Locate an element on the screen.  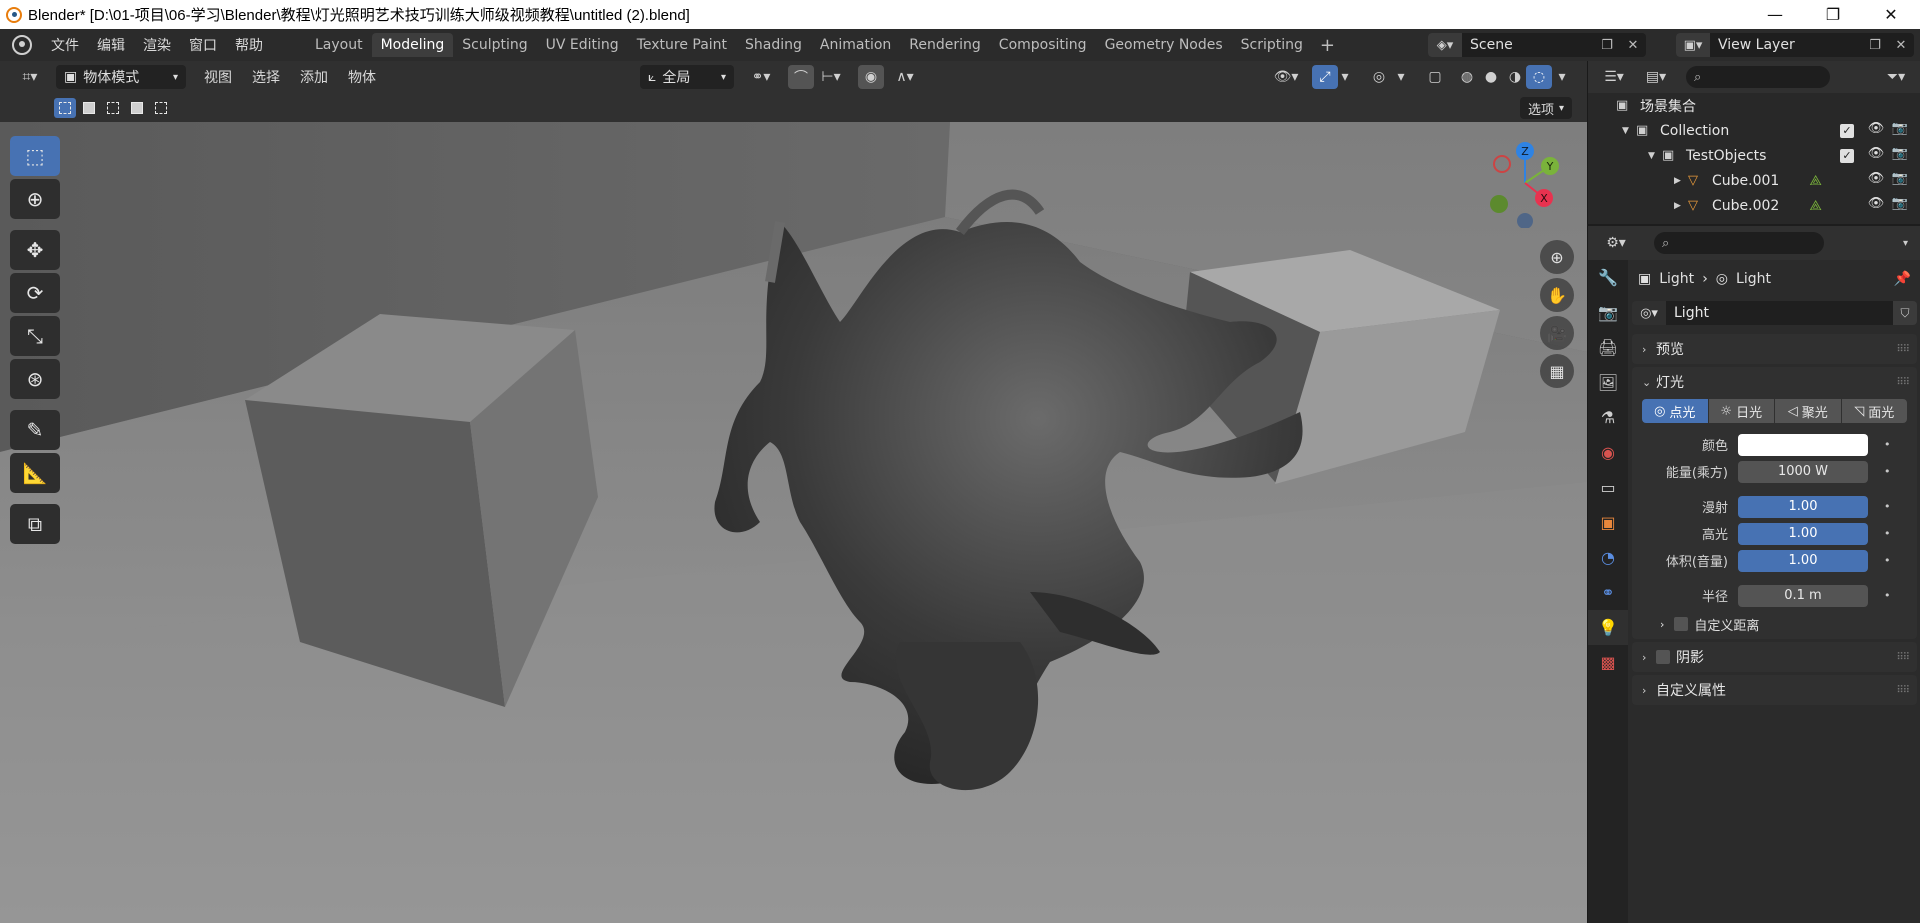
menu-window: 窗口 is located at coordinates (203, 45).